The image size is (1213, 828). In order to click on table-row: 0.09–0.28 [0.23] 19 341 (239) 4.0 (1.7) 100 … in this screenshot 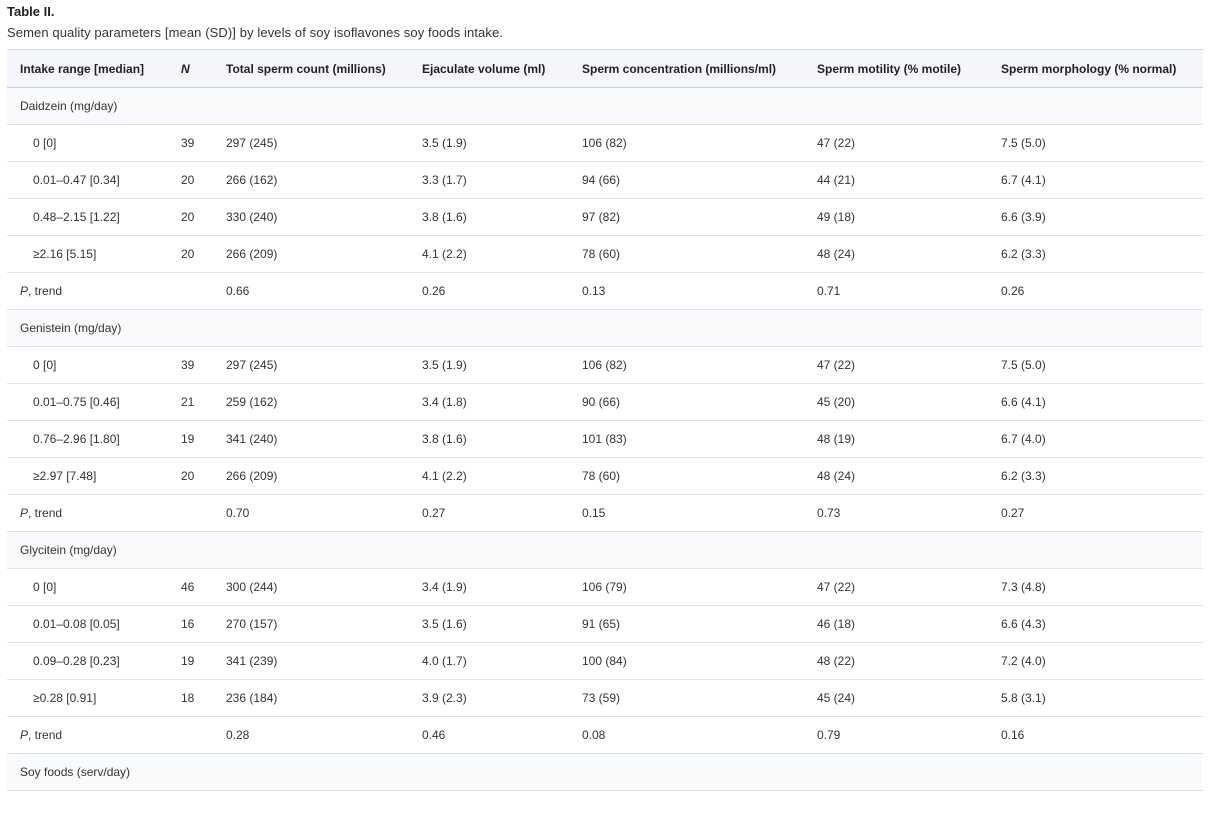, I will do `click(605, 661)`.